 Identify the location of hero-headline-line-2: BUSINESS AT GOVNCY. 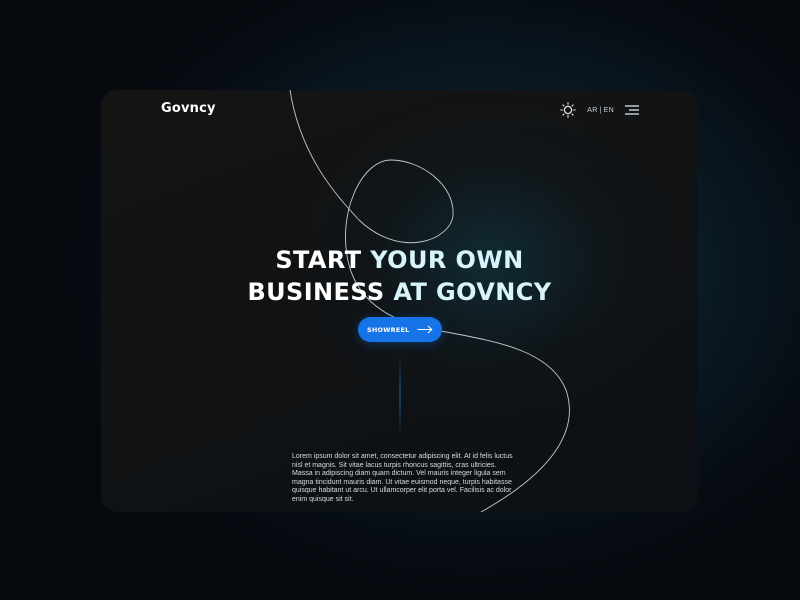
(399, 292).